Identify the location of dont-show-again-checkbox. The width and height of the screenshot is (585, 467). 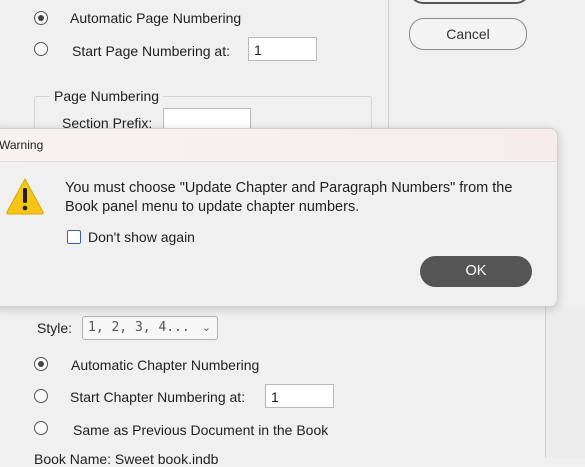
(74, 237).